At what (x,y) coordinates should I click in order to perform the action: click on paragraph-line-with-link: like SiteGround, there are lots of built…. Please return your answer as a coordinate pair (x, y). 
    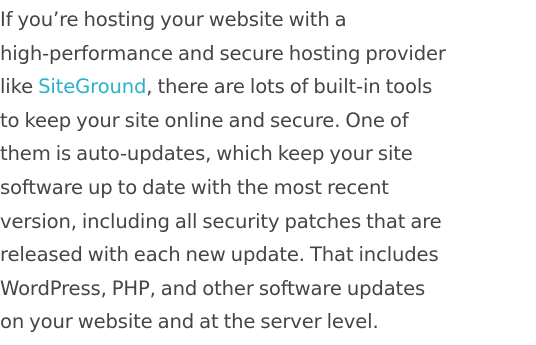
    Looking at the image, I should click on (268, 87).